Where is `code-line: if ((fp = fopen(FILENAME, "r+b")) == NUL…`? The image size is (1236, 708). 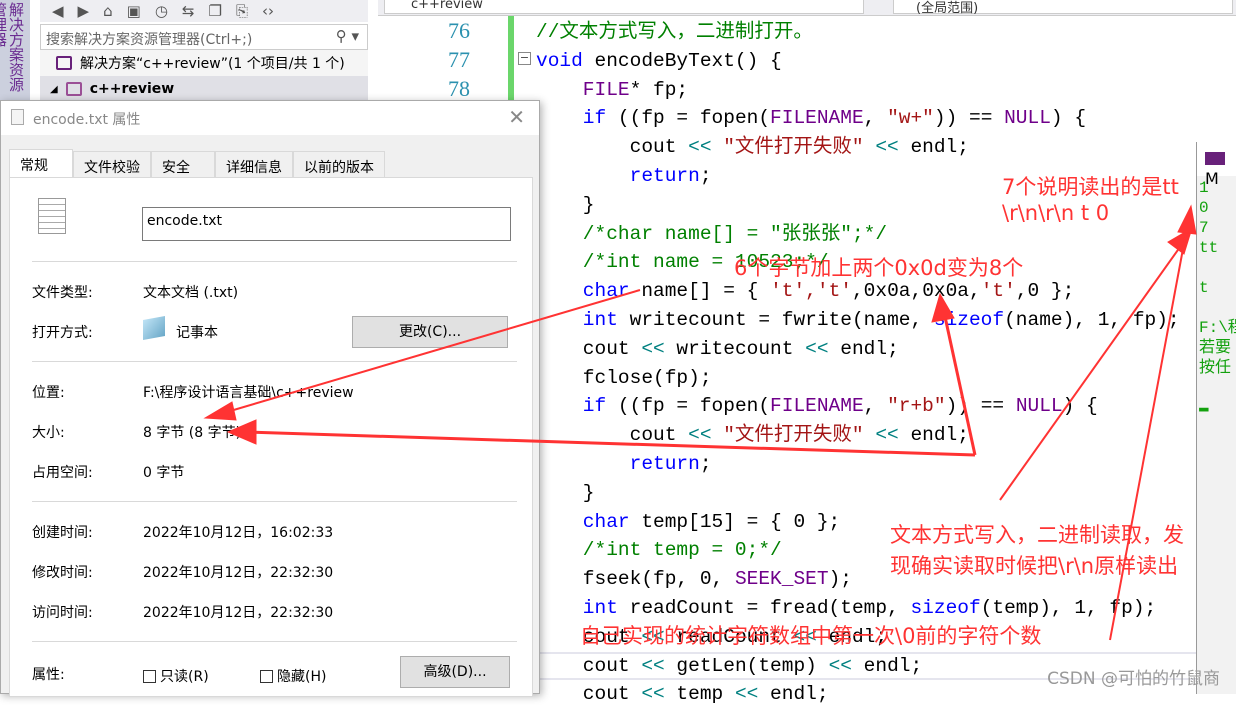
code-line: if ((fp = fopen(FILENAME, "r+b")) == NUL… is located at coordinates (817, 406).